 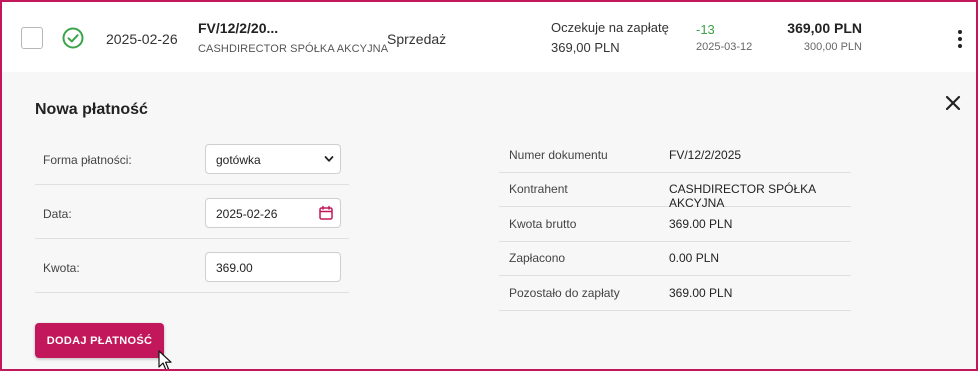 I want to click on row-select-checkbox, so click(x=32, y=38).